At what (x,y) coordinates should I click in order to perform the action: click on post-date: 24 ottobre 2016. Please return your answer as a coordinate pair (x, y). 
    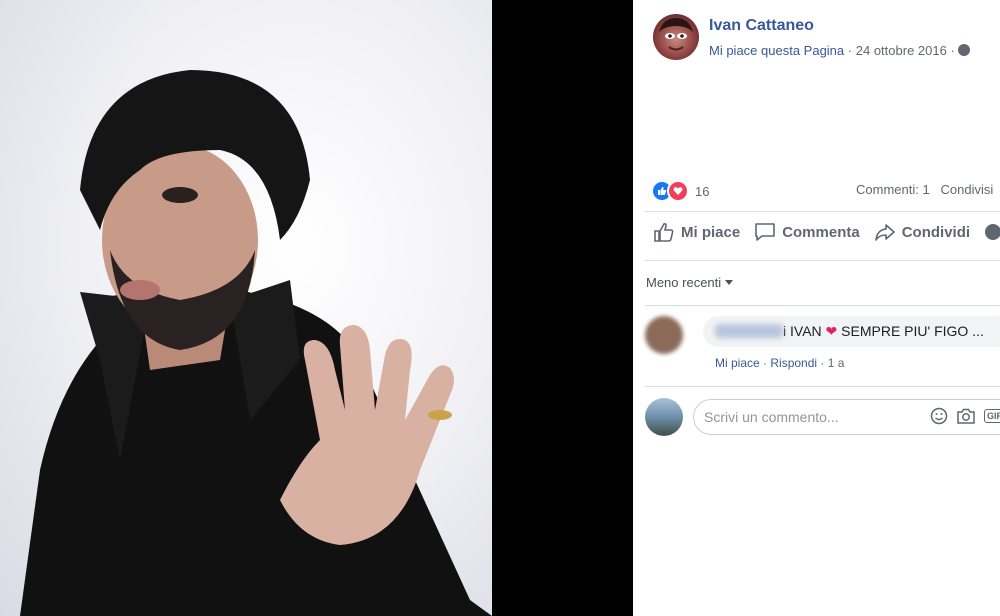
    Looking at the image, I should click on (901, 50).